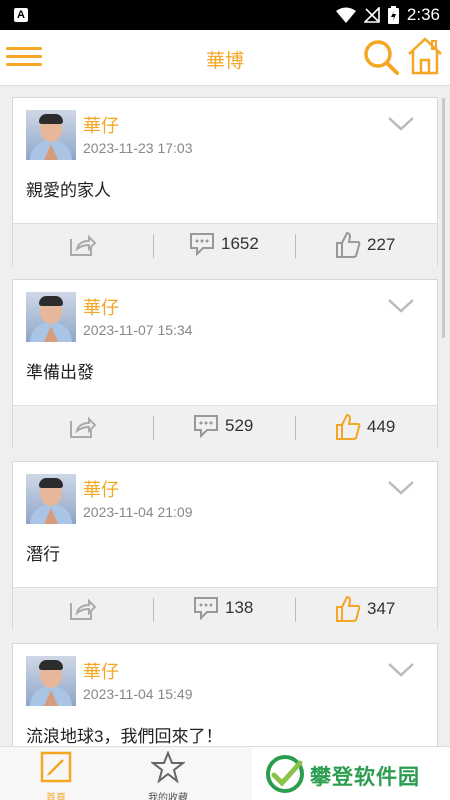 This screenshot has height=800, width=450. Describe the element at coordinates (43, 554) in the screenshot. I see `post-text: 潛行` at that location.